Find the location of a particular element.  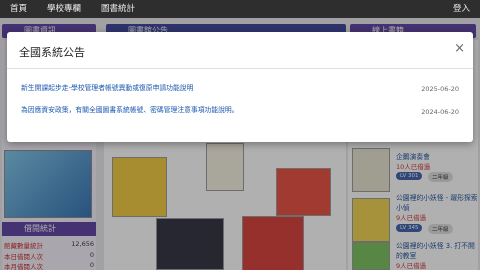

nav-library-stats: 圖書統計 is located at coordinates (118, 9).